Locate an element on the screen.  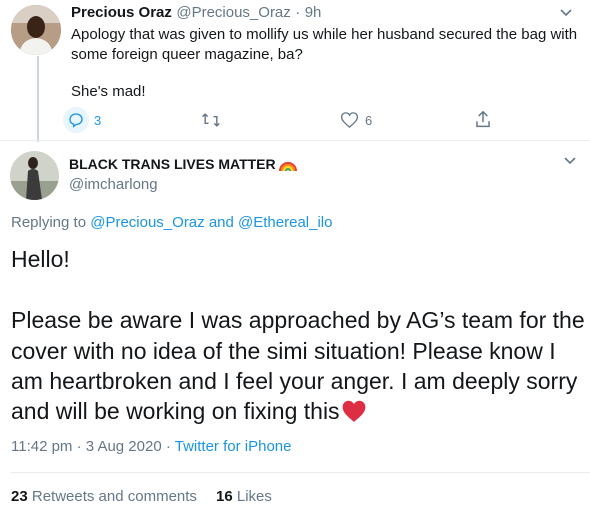
retweet-icon is located at coordinates (211, 120).